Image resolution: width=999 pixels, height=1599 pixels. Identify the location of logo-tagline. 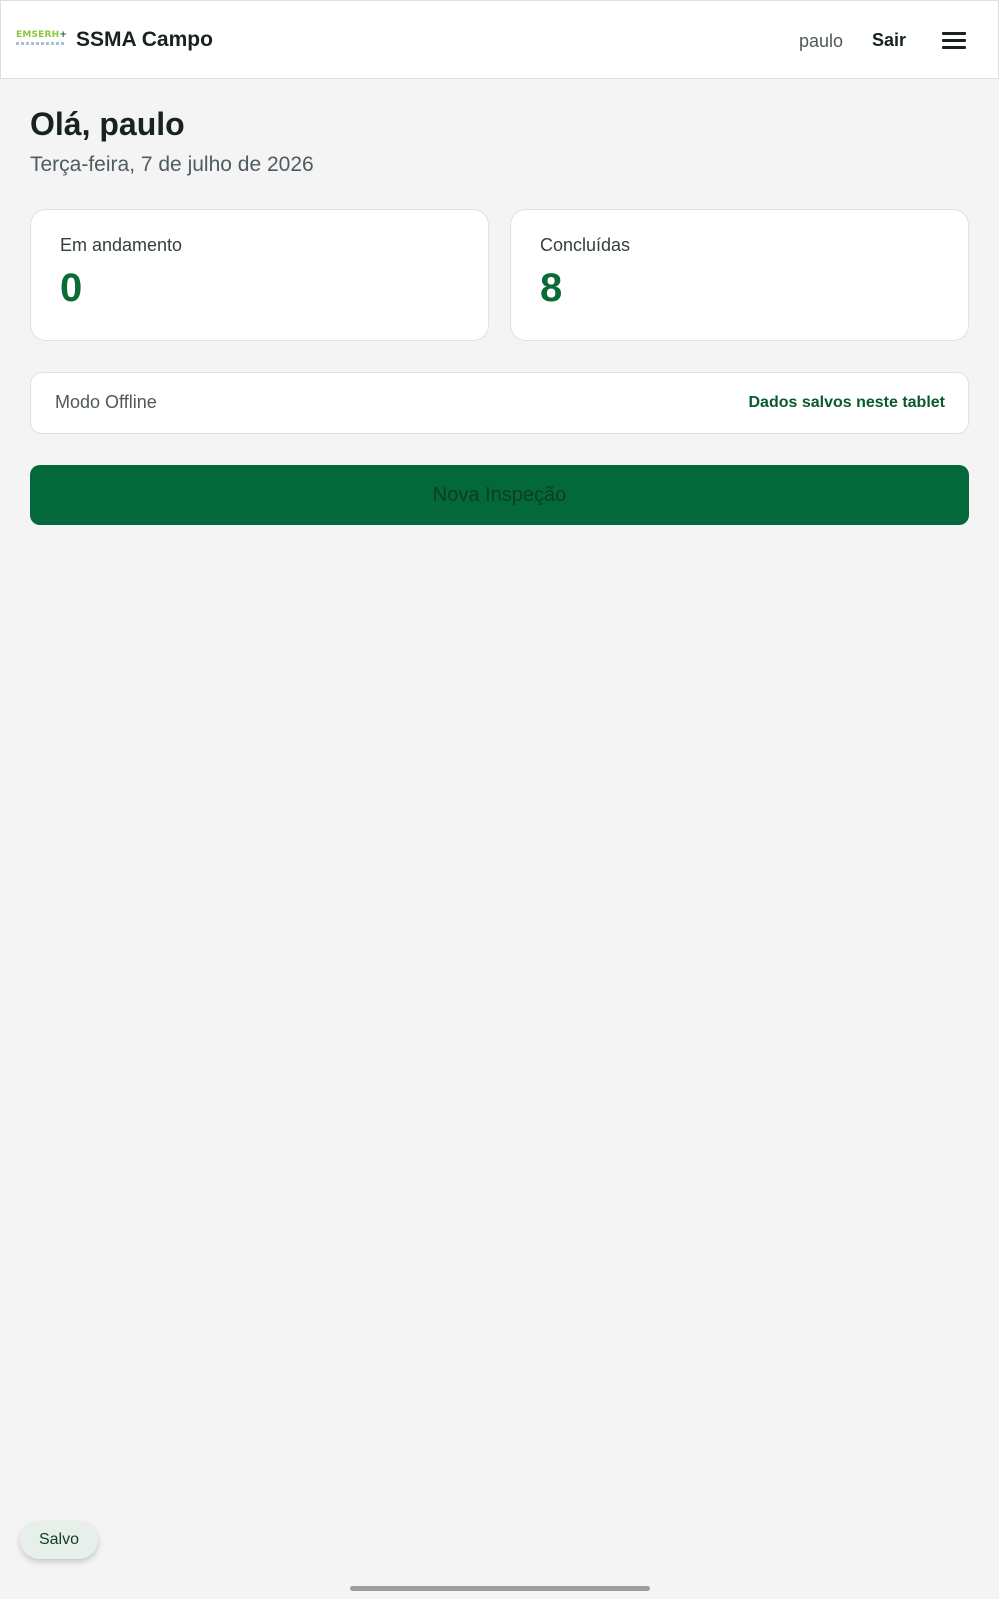
(40, 43).